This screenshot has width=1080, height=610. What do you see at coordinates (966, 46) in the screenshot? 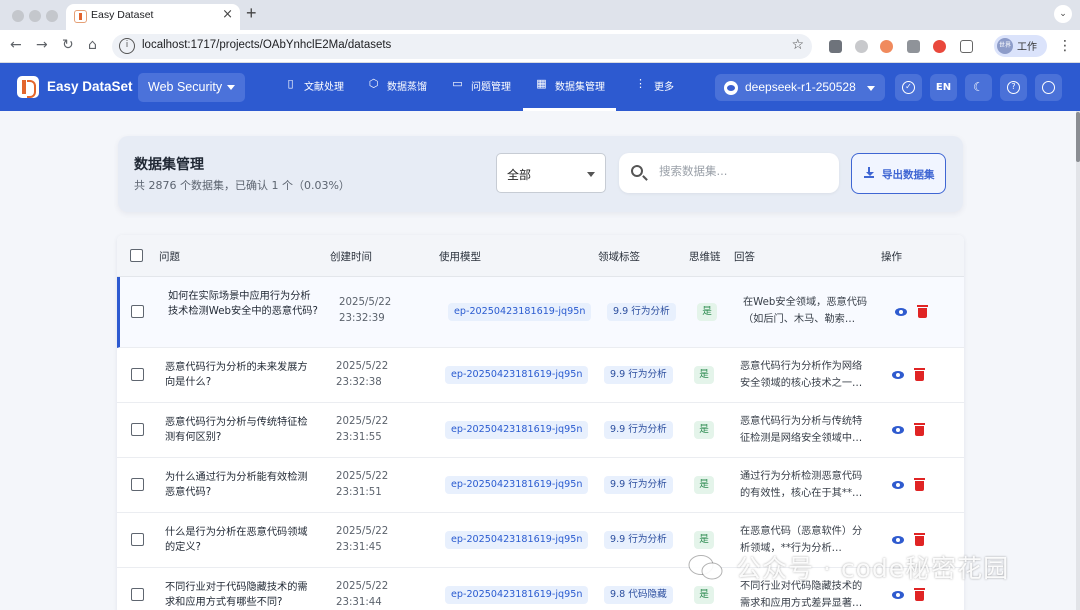
I see `puzzle-icon` at bounding box center [966, 46].